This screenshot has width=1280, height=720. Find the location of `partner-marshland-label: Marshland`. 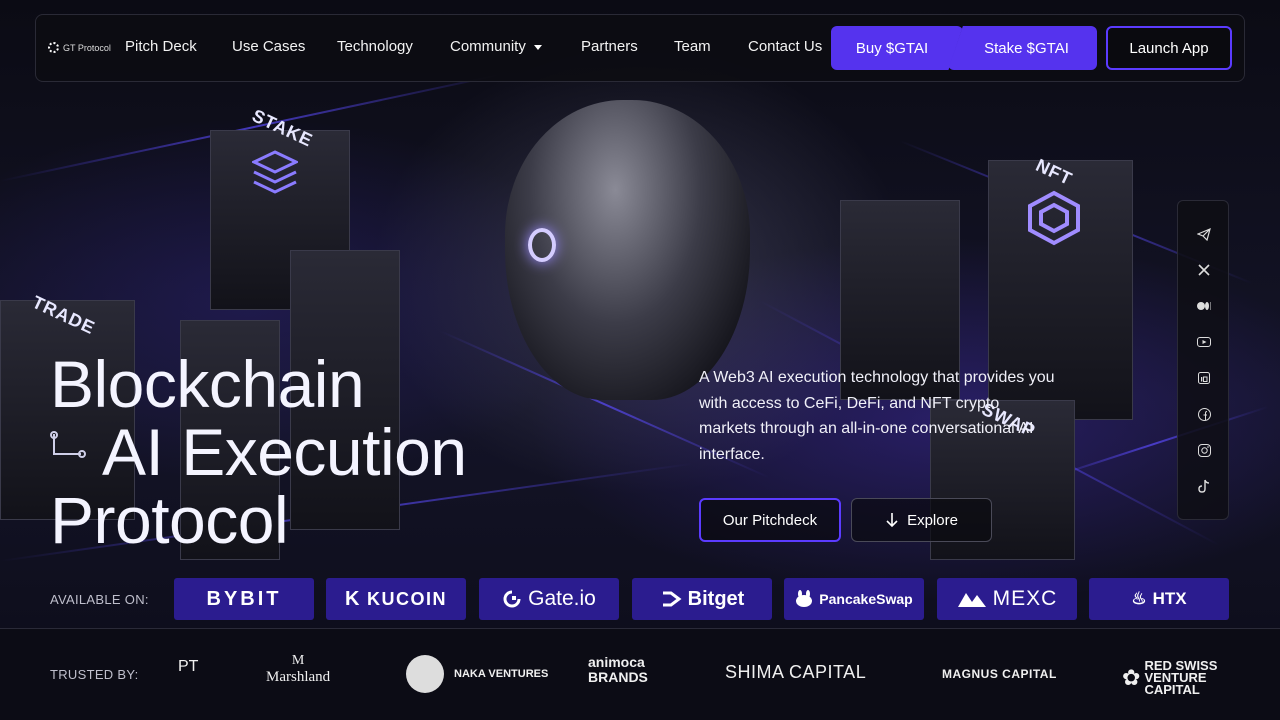

partner-marshland-label: Marshland is located at coordinates (298, 677).